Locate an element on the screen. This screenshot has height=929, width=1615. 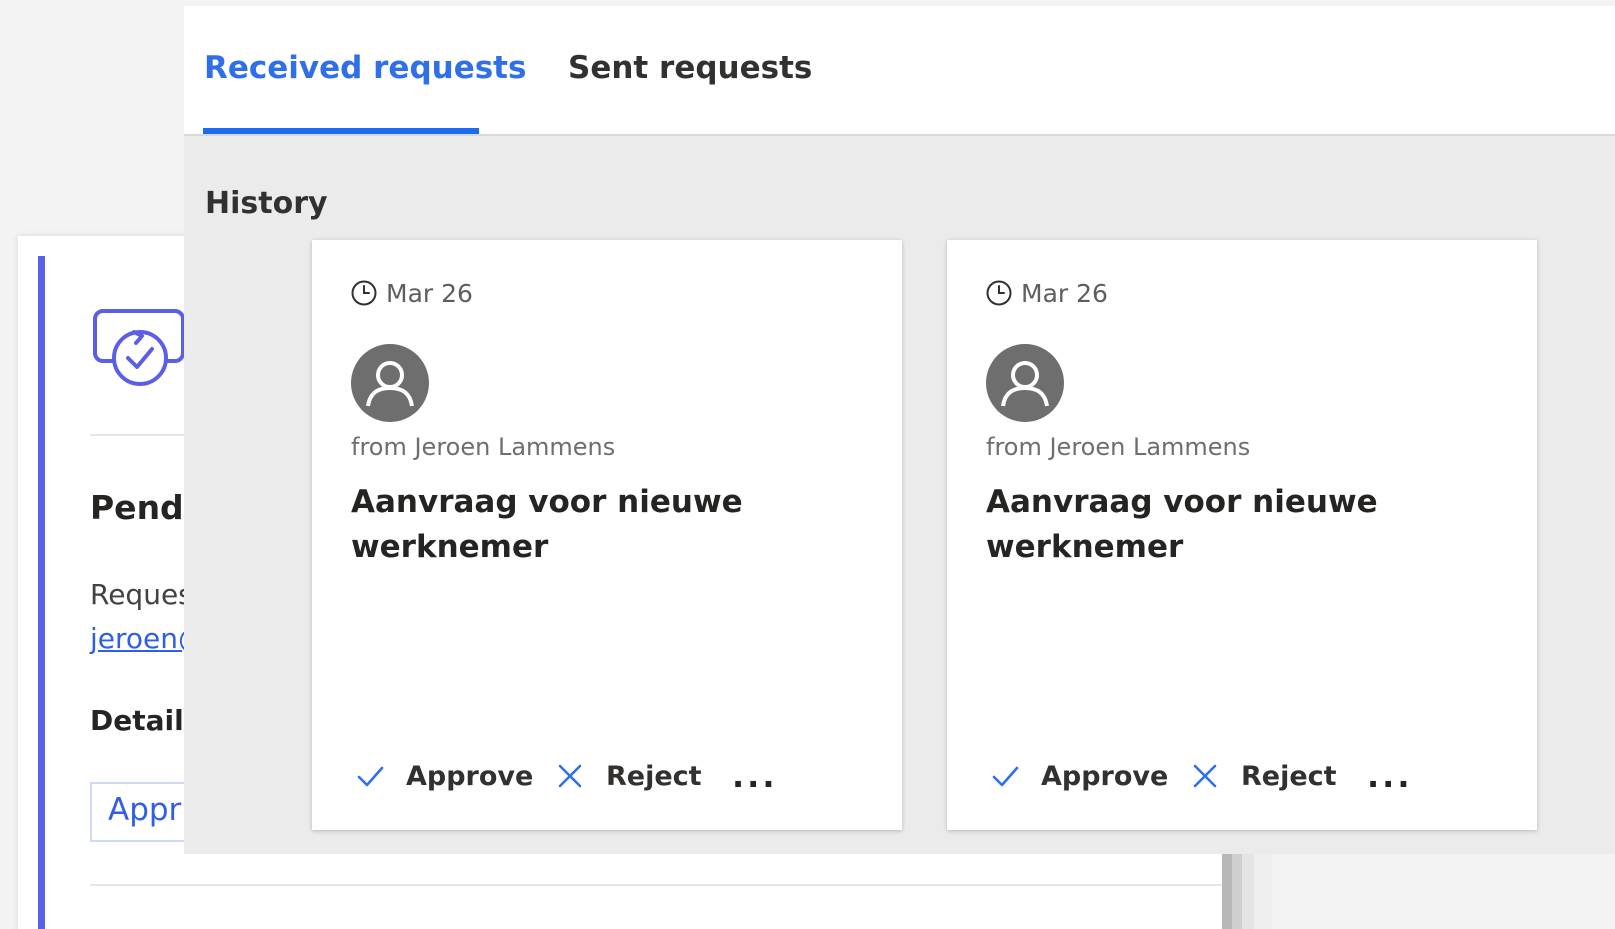
active-tab-indicator is located at coordinates (341, 131).